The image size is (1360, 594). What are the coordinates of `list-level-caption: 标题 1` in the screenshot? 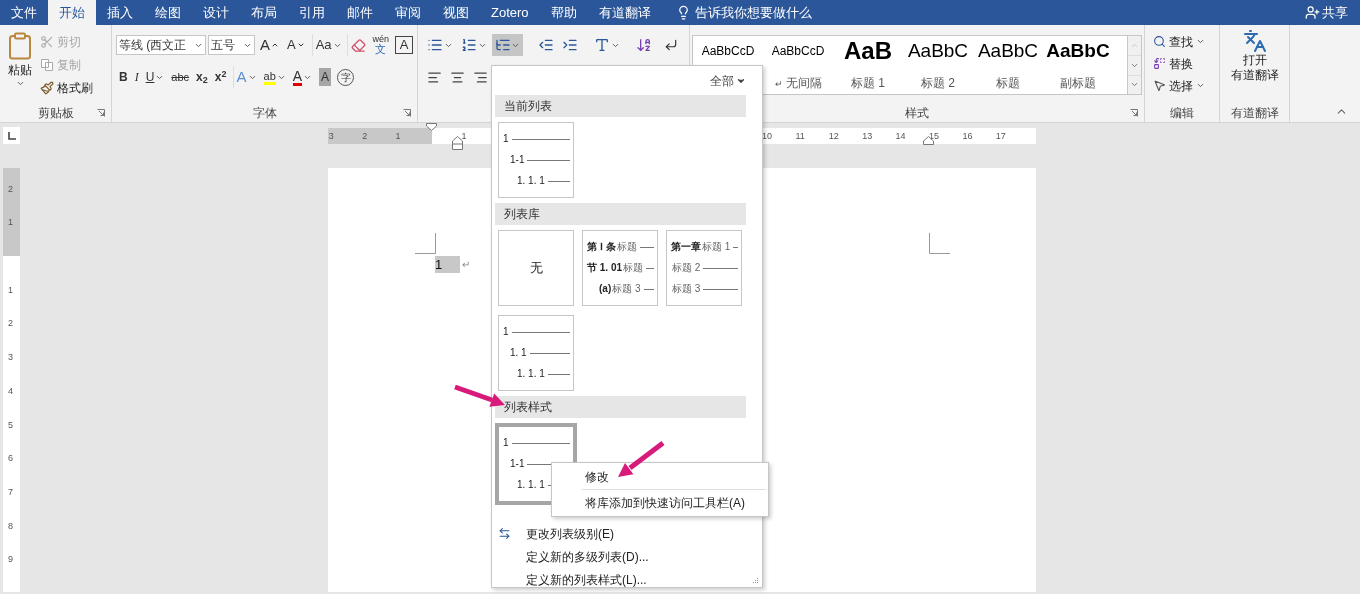 It's located at (716, 247).